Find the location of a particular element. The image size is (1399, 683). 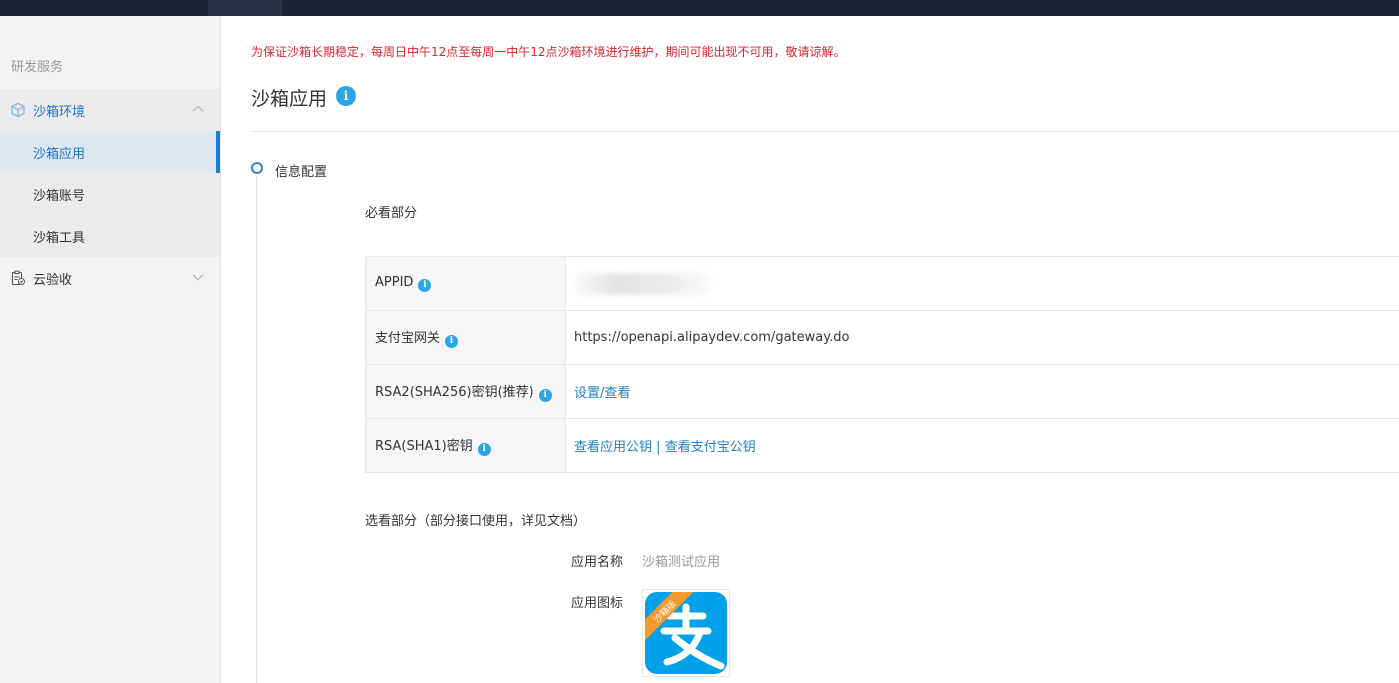

rsa-key-label: RSA(SHA1)密钥 is located at coordinates (424, 446).